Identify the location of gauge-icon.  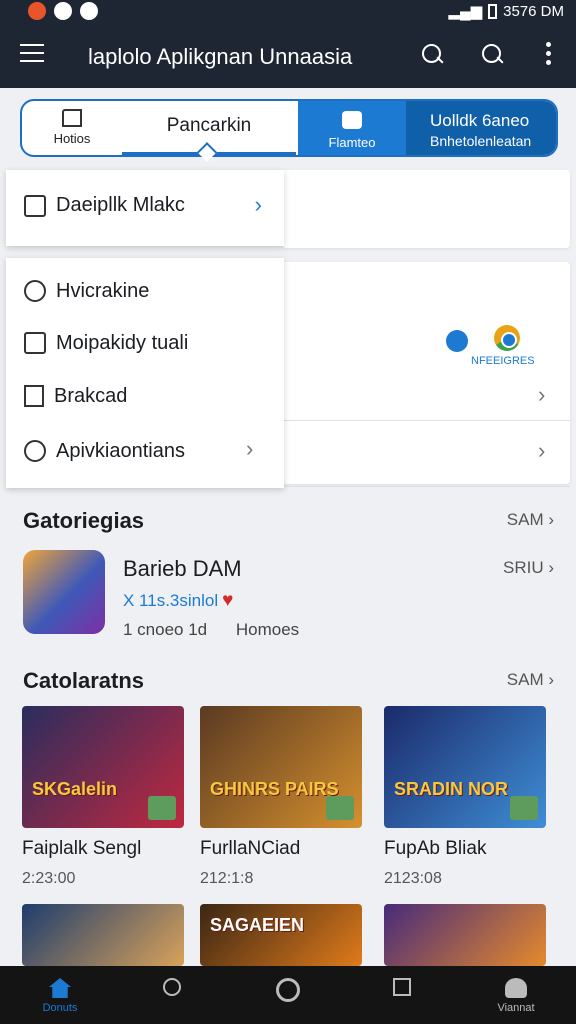
(35, 291).